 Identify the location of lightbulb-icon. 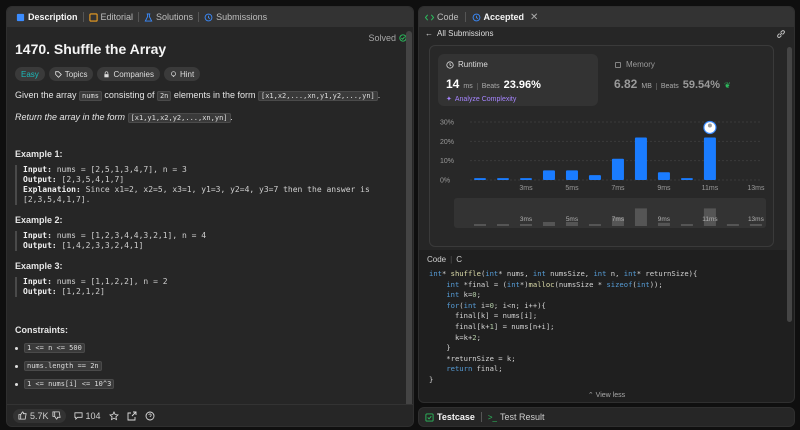
(173, 73).